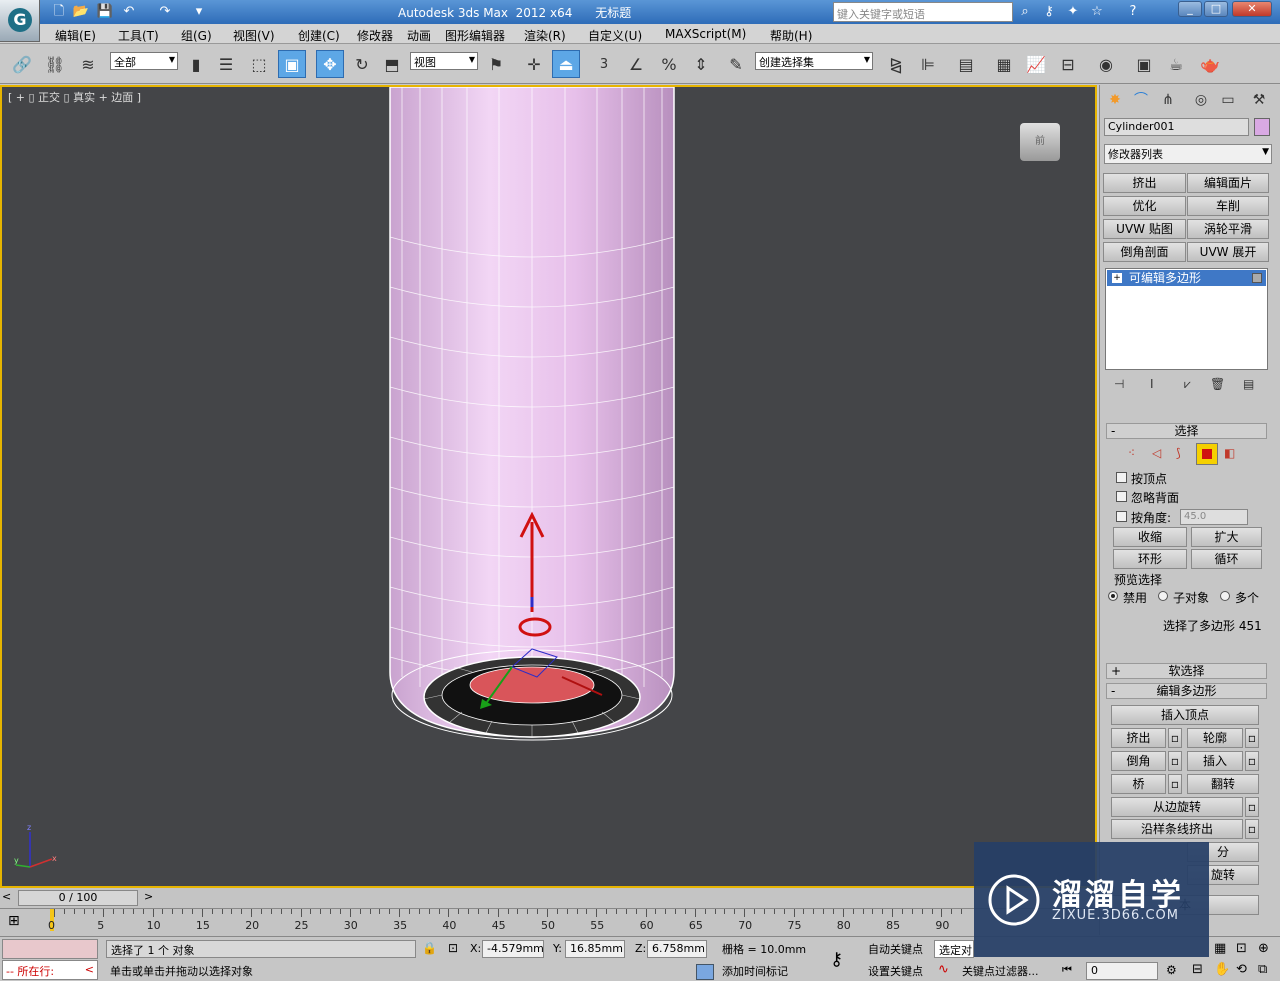 Image resolution: width=1280 pixels, height=981 pixels. What do you see at coordinates (928, 64) in the screenshot?
I see `align-icon: ⊫` at bounding box center [928, 64].